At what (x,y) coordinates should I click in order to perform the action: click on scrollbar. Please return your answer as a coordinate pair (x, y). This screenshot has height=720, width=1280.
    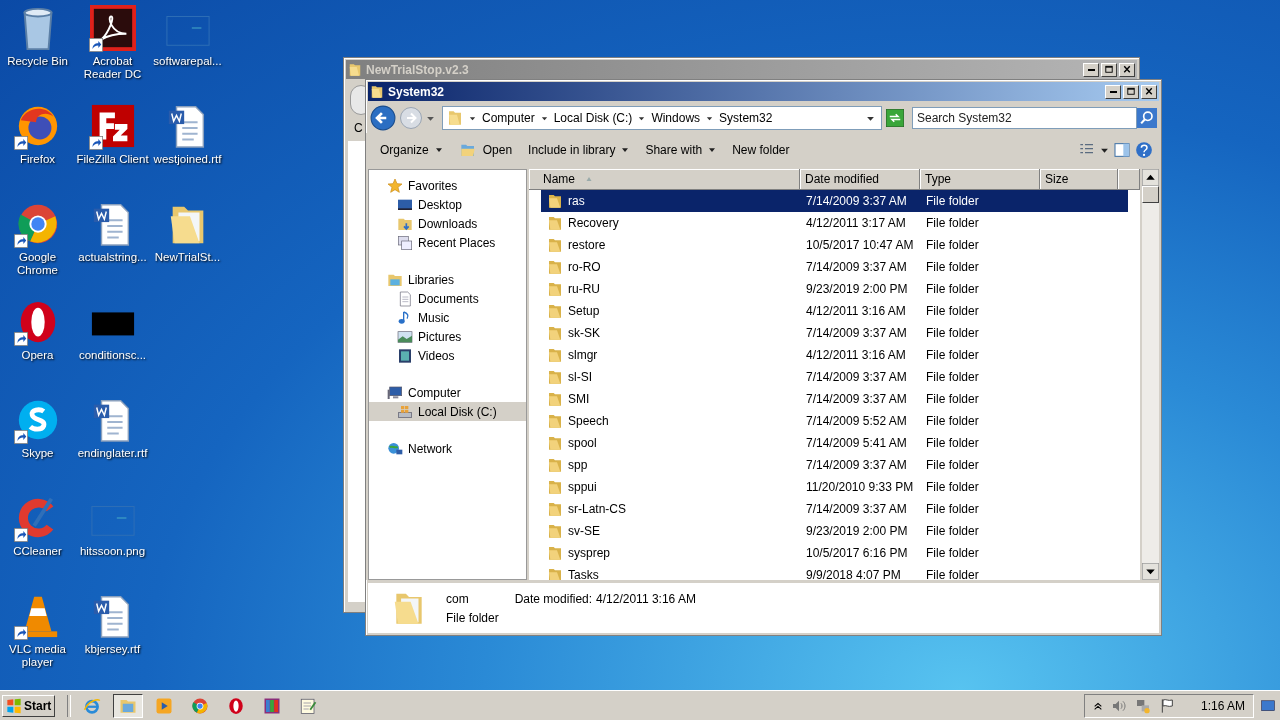
    Looking at the image, I should click on (1150, 374).